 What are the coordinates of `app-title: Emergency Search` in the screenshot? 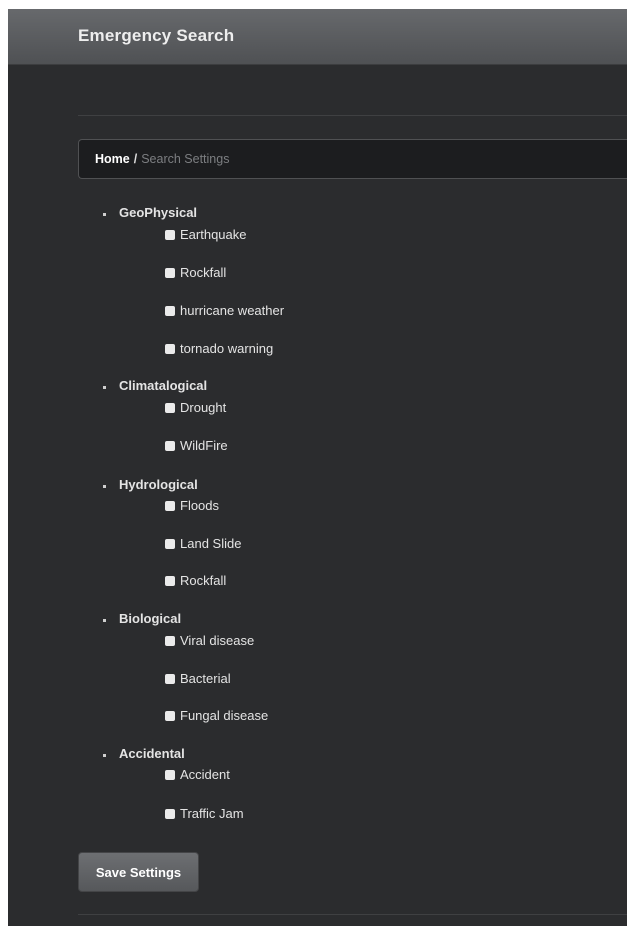 It's located at (156, 36).